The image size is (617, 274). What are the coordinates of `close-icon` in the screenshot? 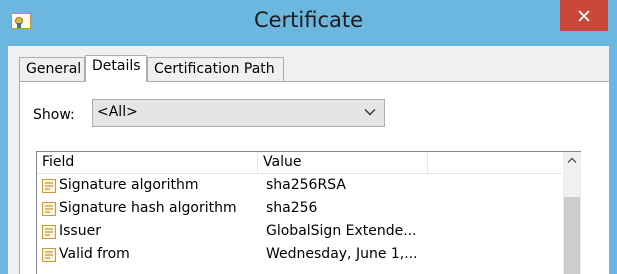 It's located at (584, 15).